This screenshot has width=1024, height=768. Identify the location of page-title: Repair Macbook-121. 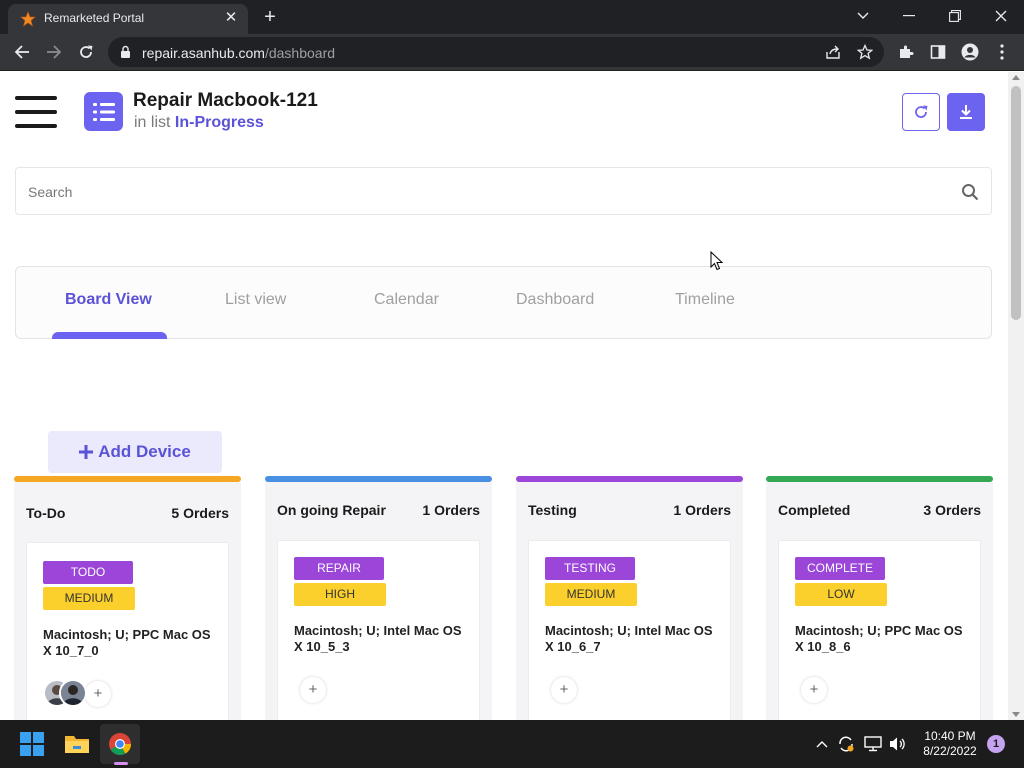
(225, 100).